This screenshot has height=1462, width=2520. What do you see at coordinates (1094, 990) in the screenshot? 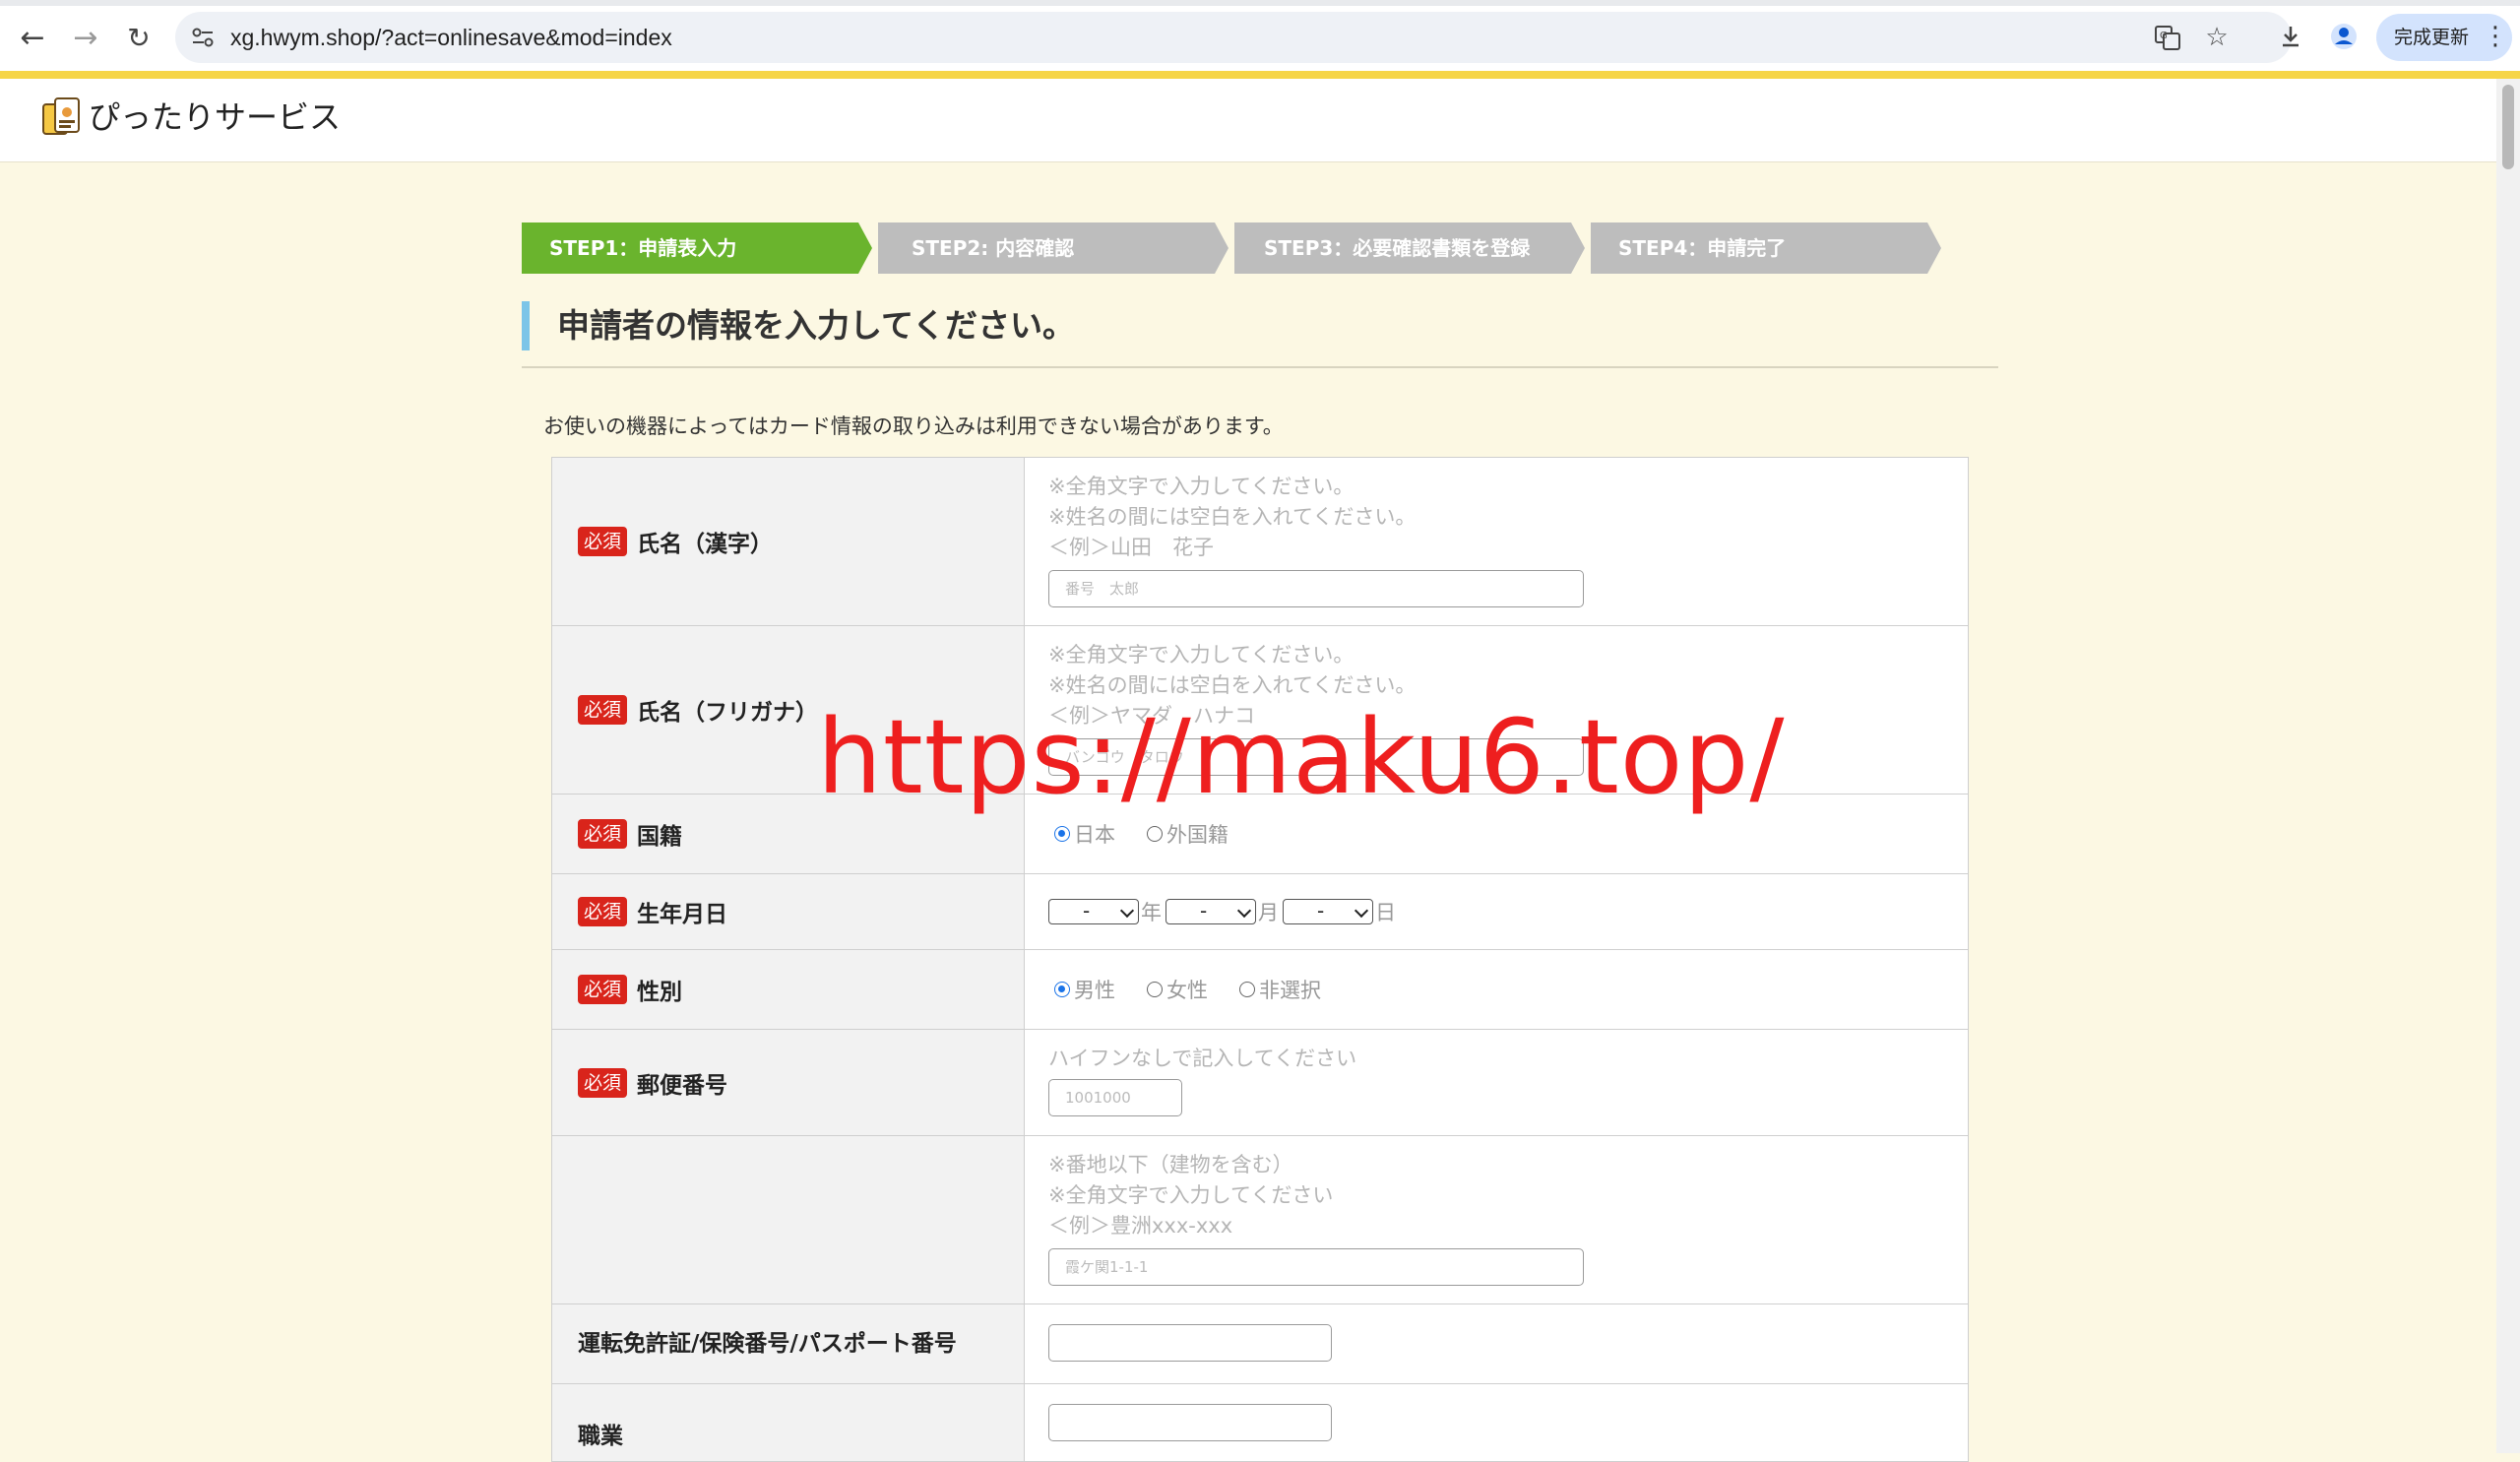
I see `radio-label: 男性` at bounding box center [1094, 990].